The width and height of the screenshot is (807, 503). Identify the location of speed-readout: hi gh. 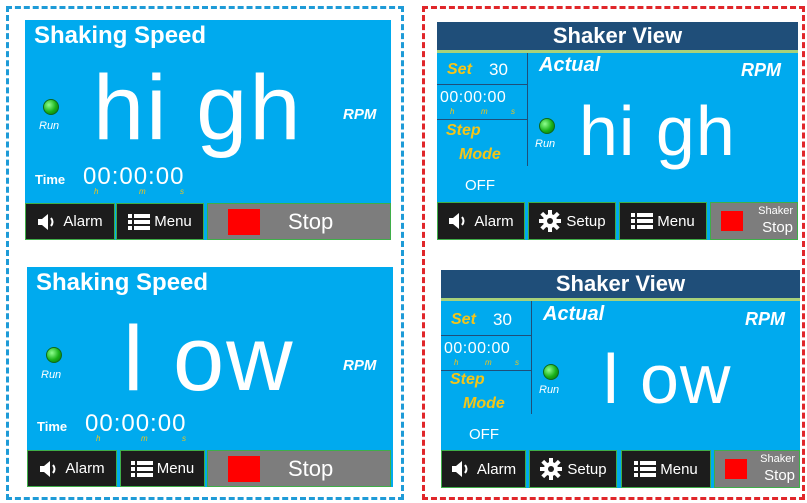
(198, 108).